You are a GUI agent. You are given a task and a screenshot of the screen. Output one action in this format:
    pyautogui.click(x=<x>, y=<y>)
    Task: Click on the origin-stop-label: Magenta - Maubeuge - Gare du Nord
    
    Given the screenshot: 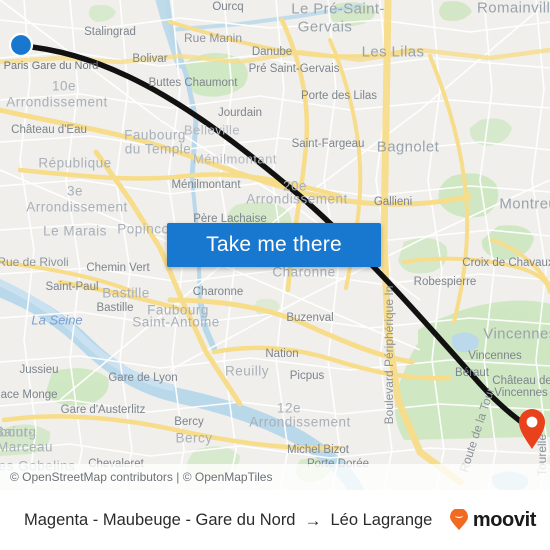 What is the action you would take?
    pyautogui.click(x=160, y=519)
    